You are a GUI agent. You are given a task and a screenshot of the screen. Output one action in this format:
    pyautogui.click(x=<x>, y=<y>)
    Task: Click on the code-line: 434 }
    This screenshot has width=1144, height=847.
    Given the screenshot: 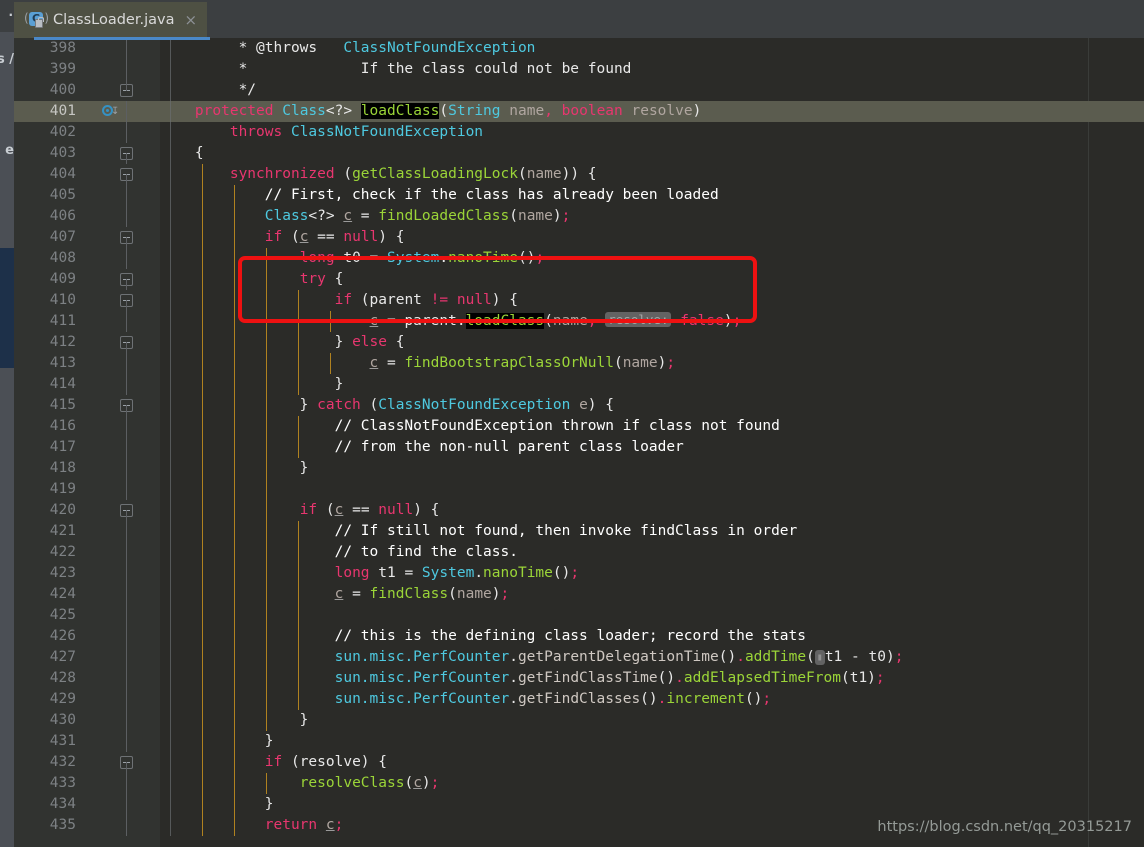 What is the action you would take?
    pyautogui.click(x=579, y=804)
    